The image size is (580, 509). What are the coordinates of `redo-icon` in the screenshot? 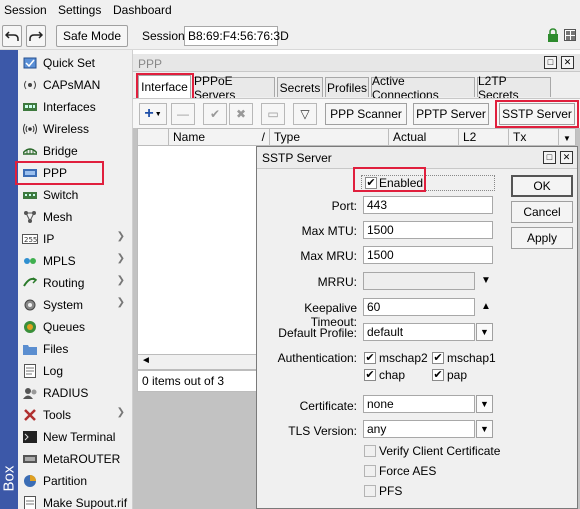 It's located at (36, 36).